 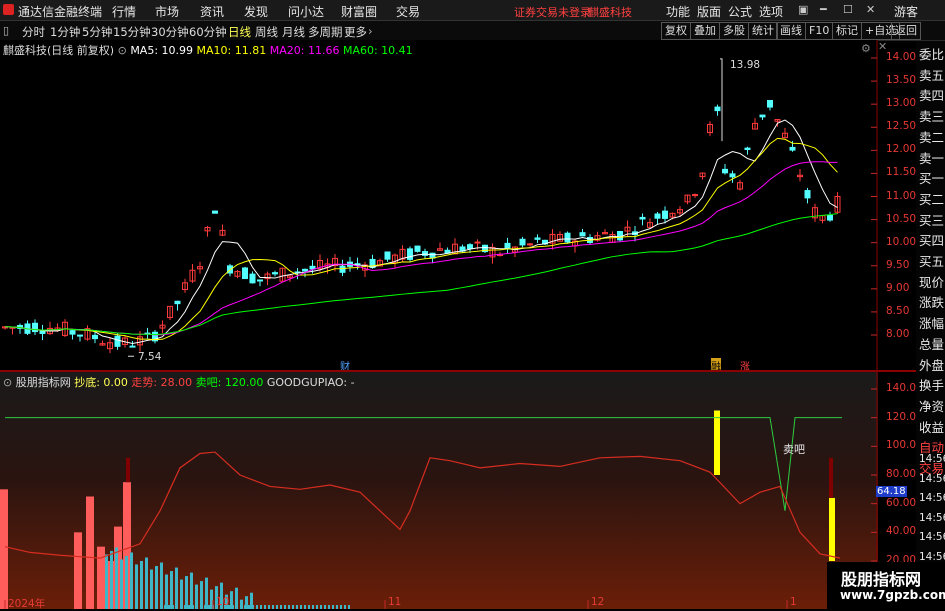 What do you see at coordinates (882, 46) in the screenshot?
I see `chart-close-icon: ✕` at bounding box center [882, 46].